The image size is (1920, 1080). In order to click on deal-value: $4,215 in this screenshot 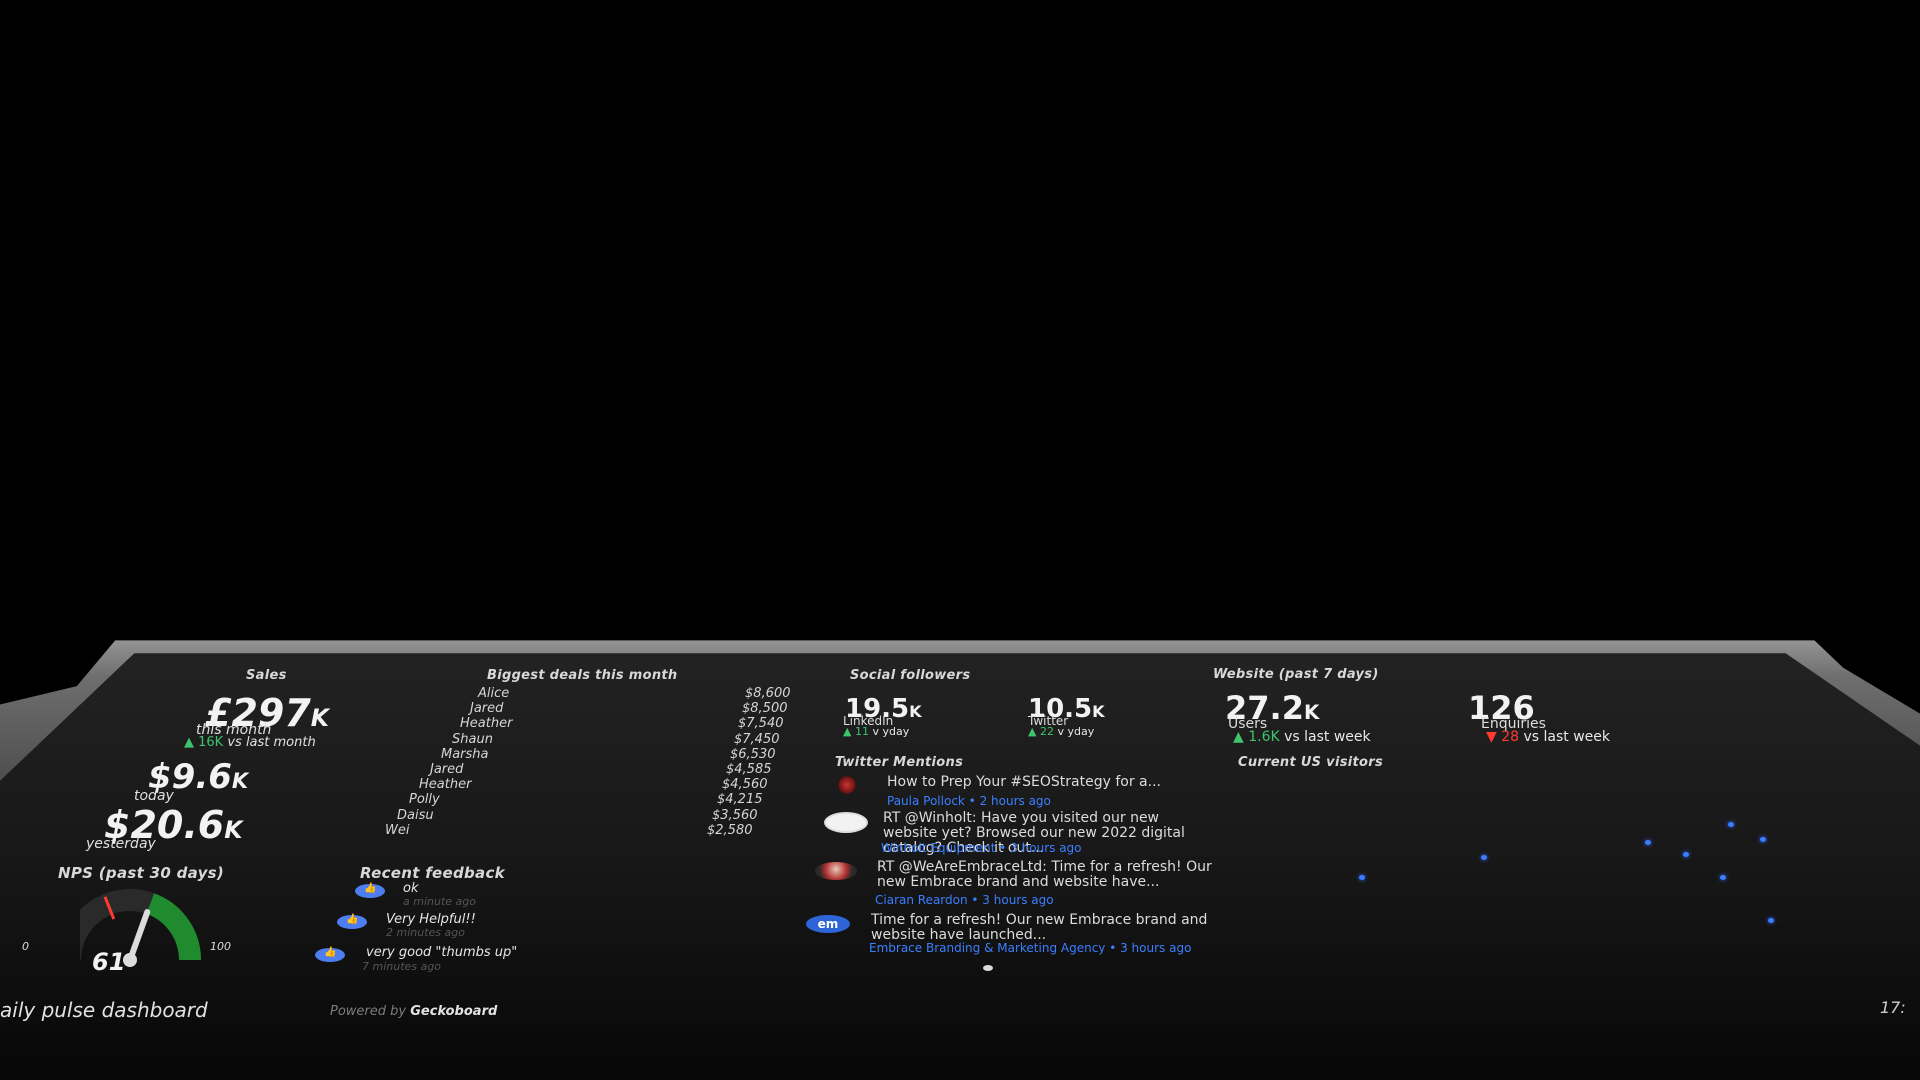, I will do `click(740, 800)`.